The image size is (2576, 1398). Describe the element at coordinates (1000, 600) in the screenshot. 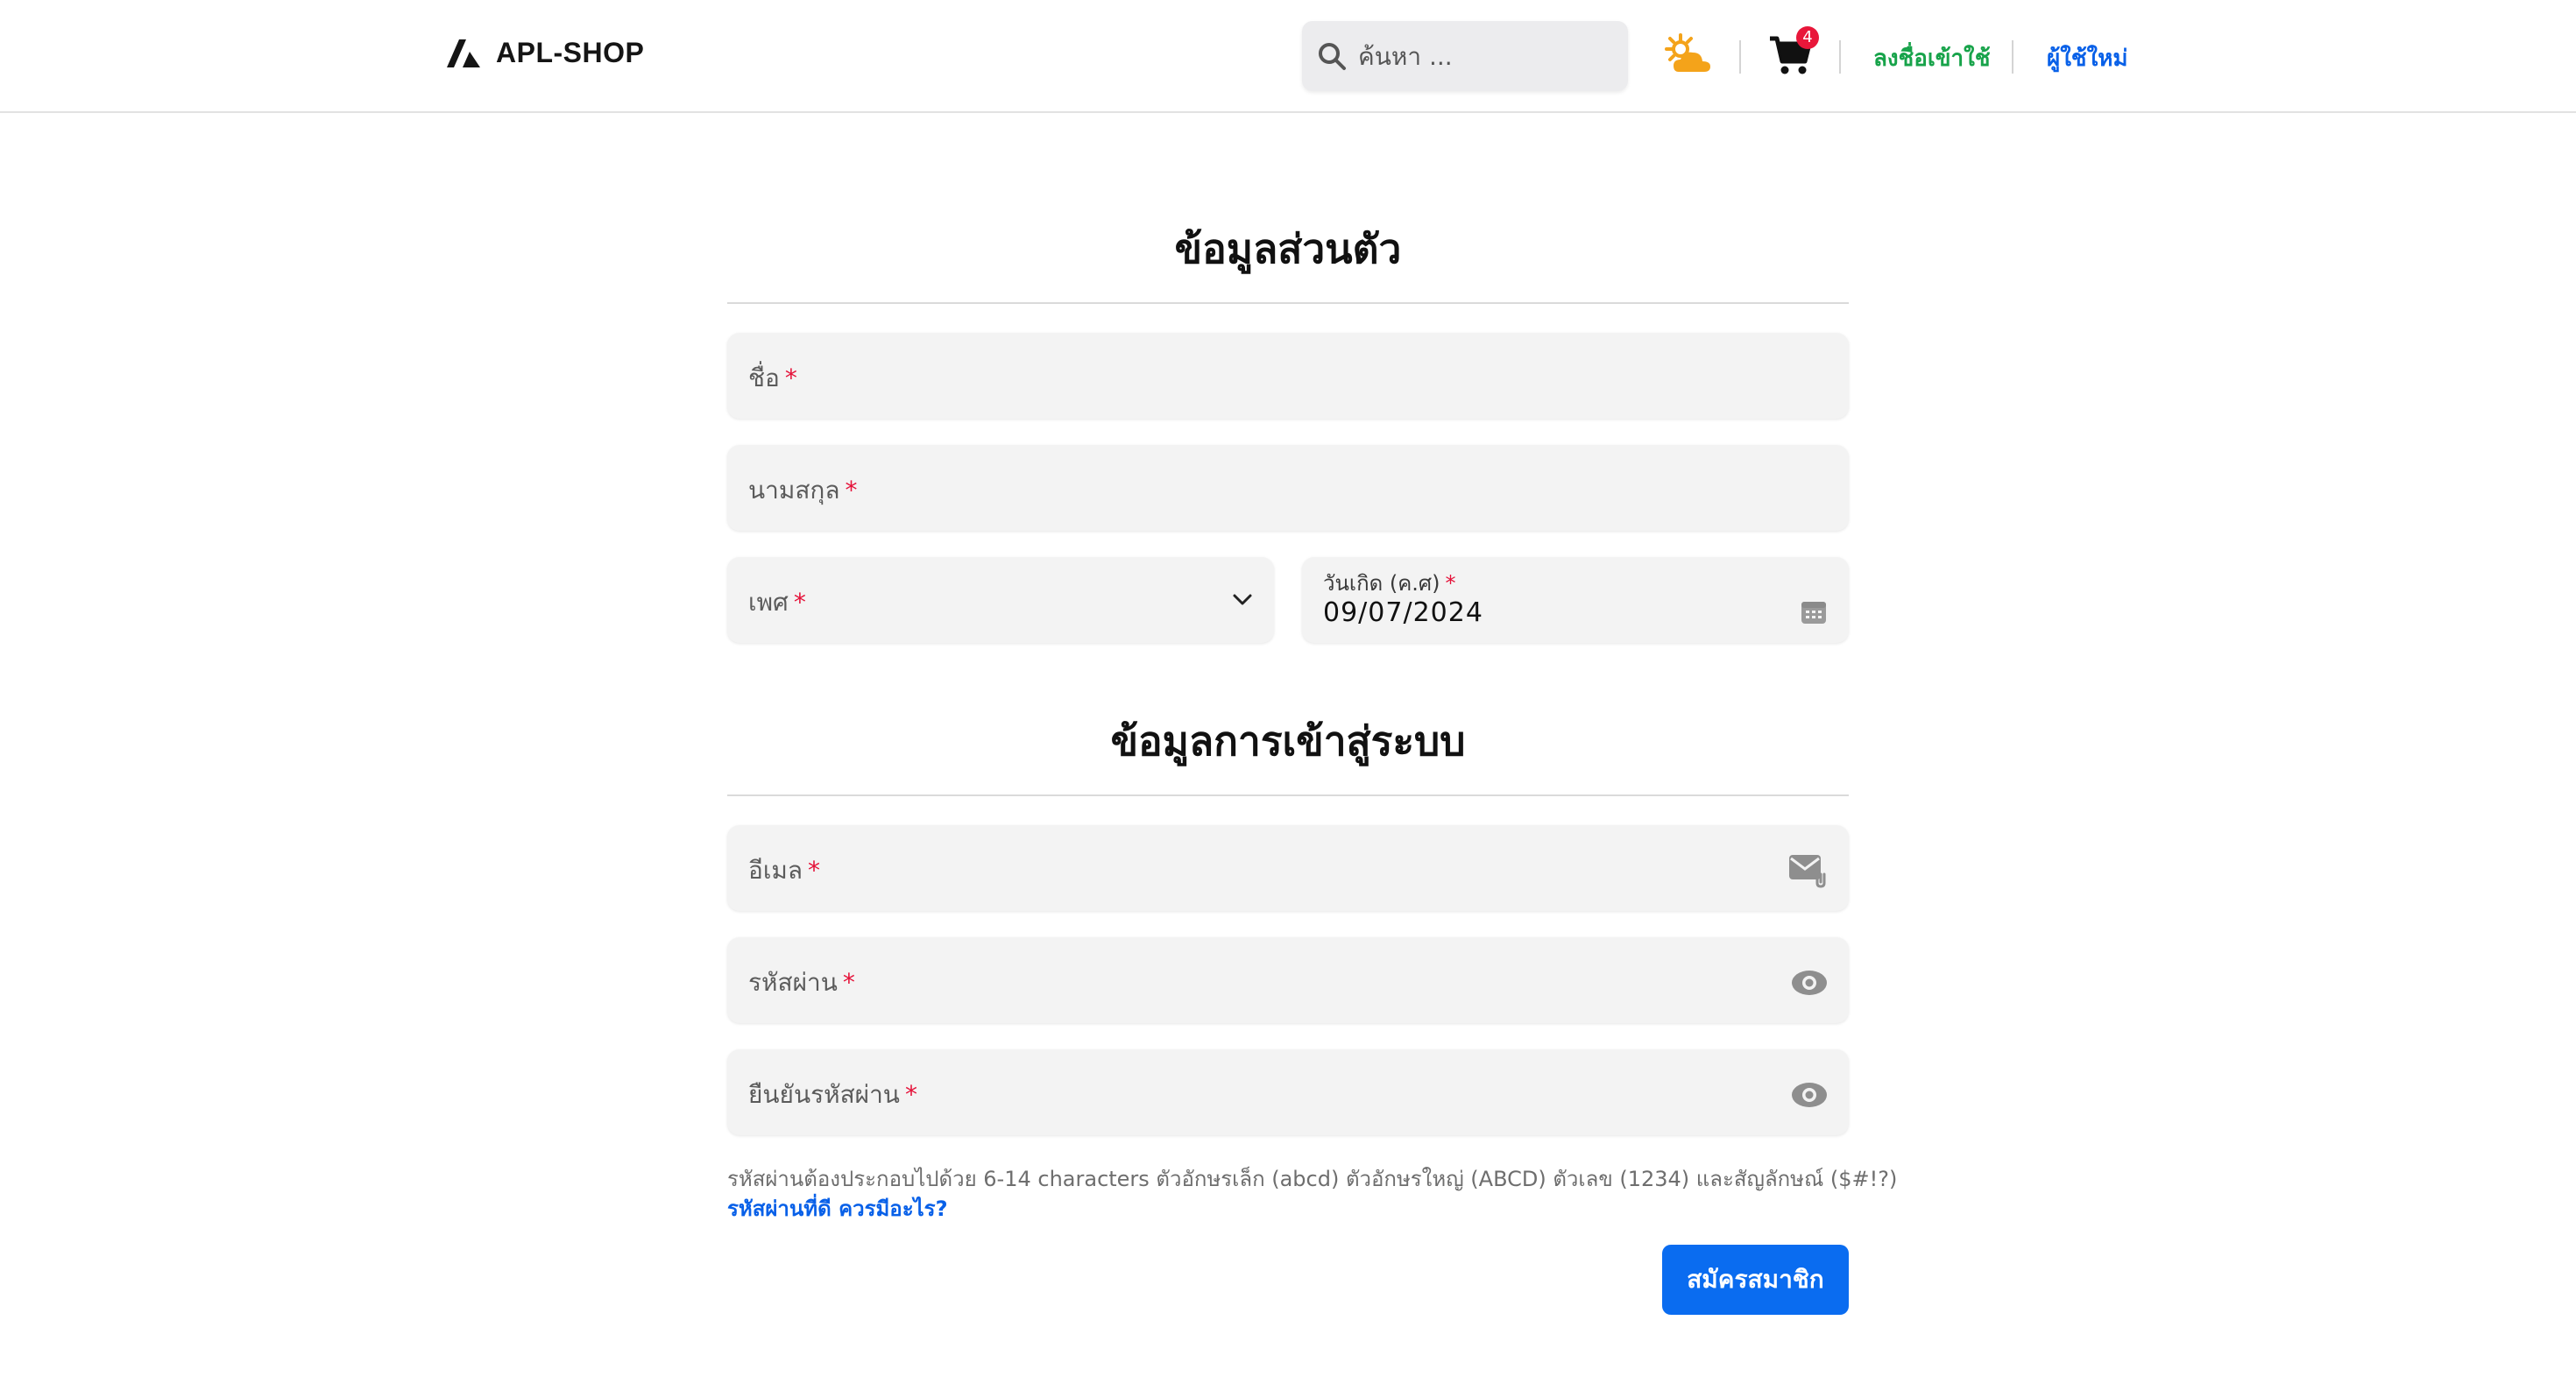

I see `gender-select: เพศ *` at that location.